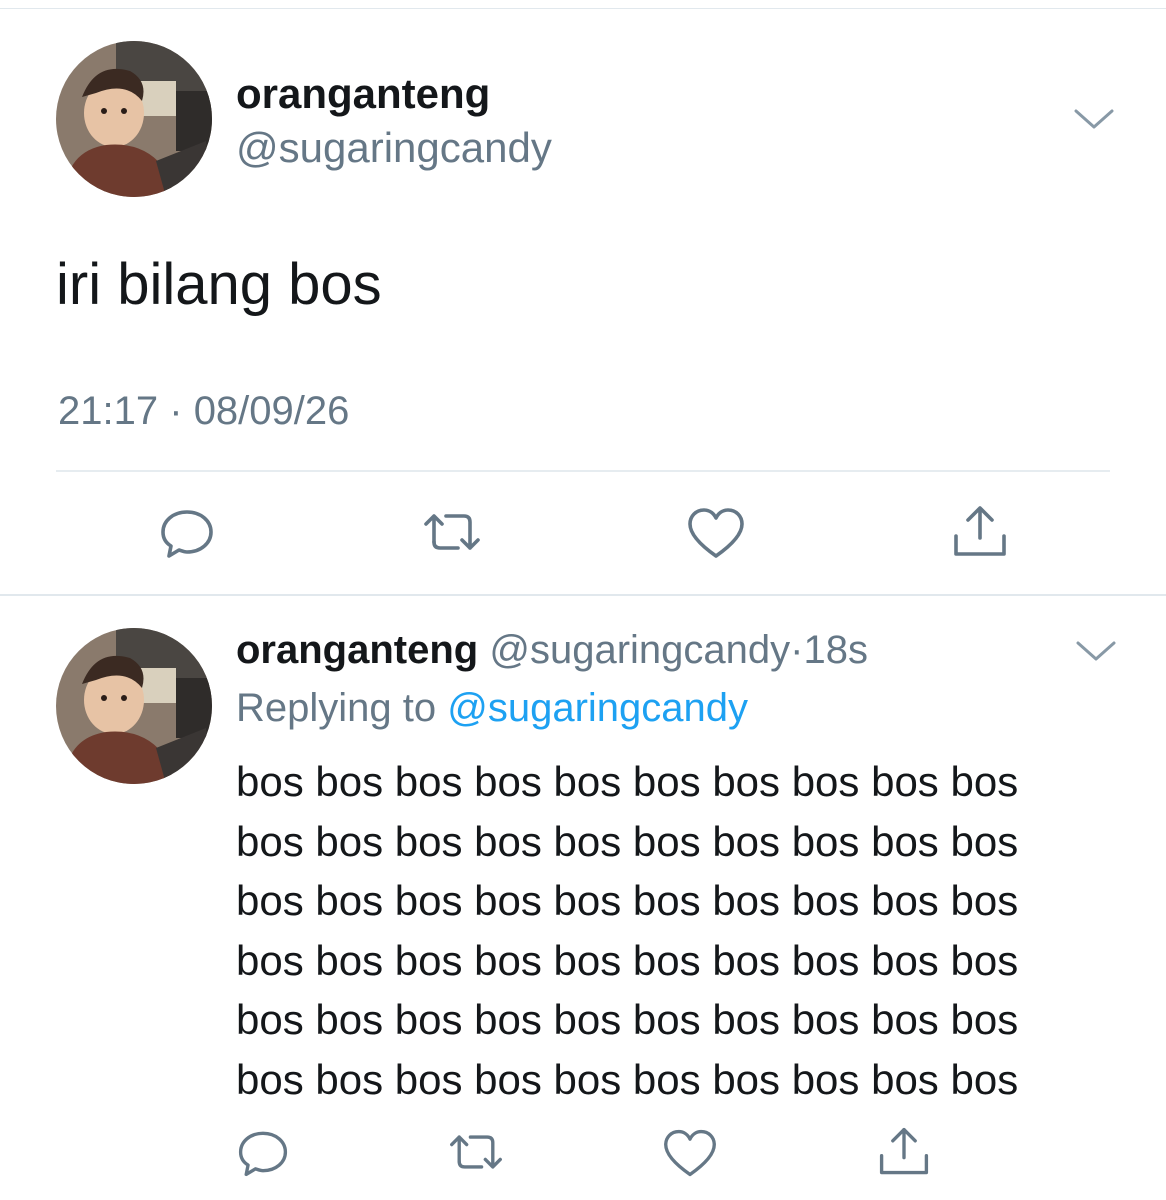 The image size is (1166, 1200). Describe the element at coordinates (597, 708) in the screenshot. I see `replying-to-link: @sugaringcandy` at that location.